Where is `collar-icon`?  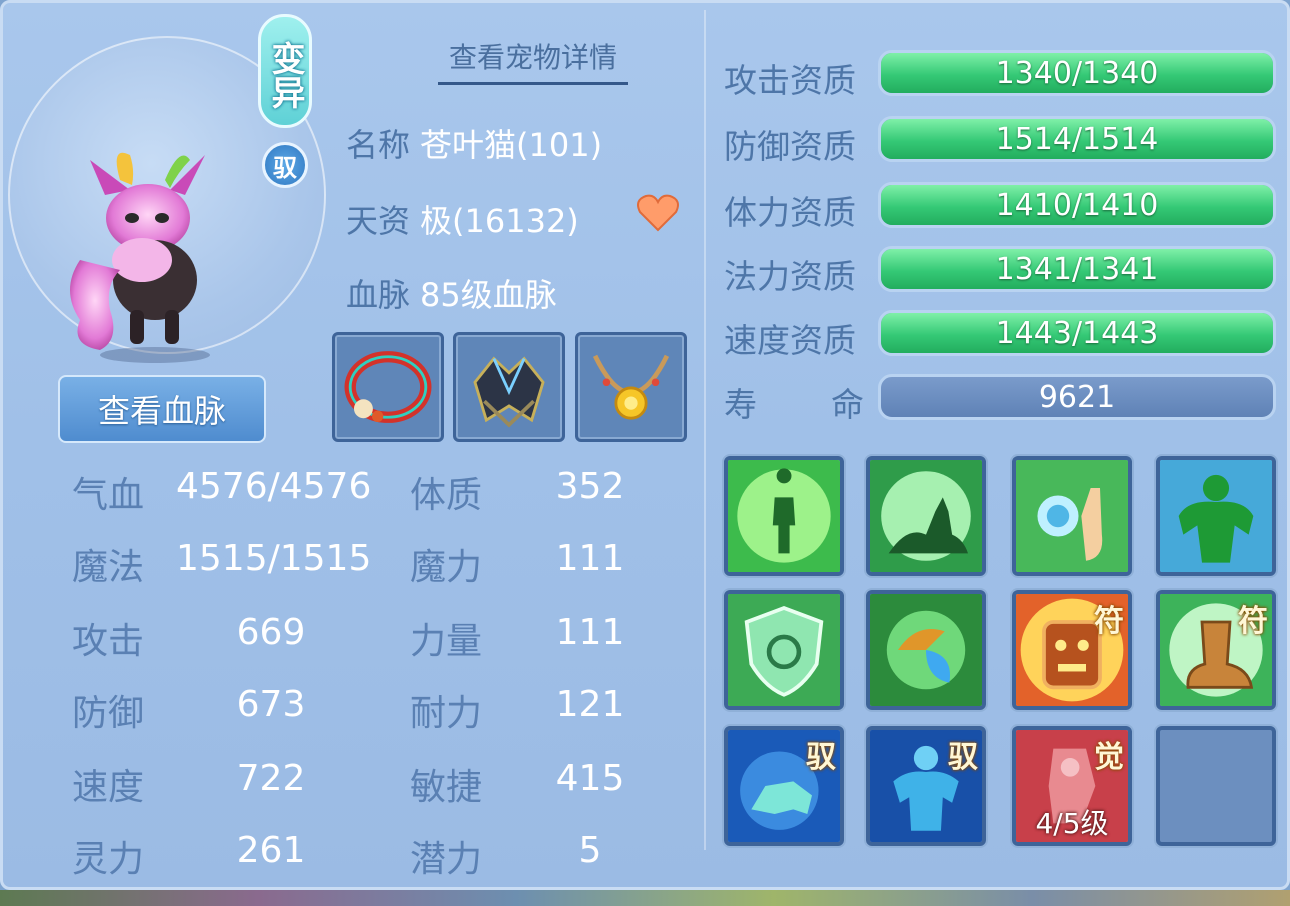
collar-icon is located at coordinates (388, 387).